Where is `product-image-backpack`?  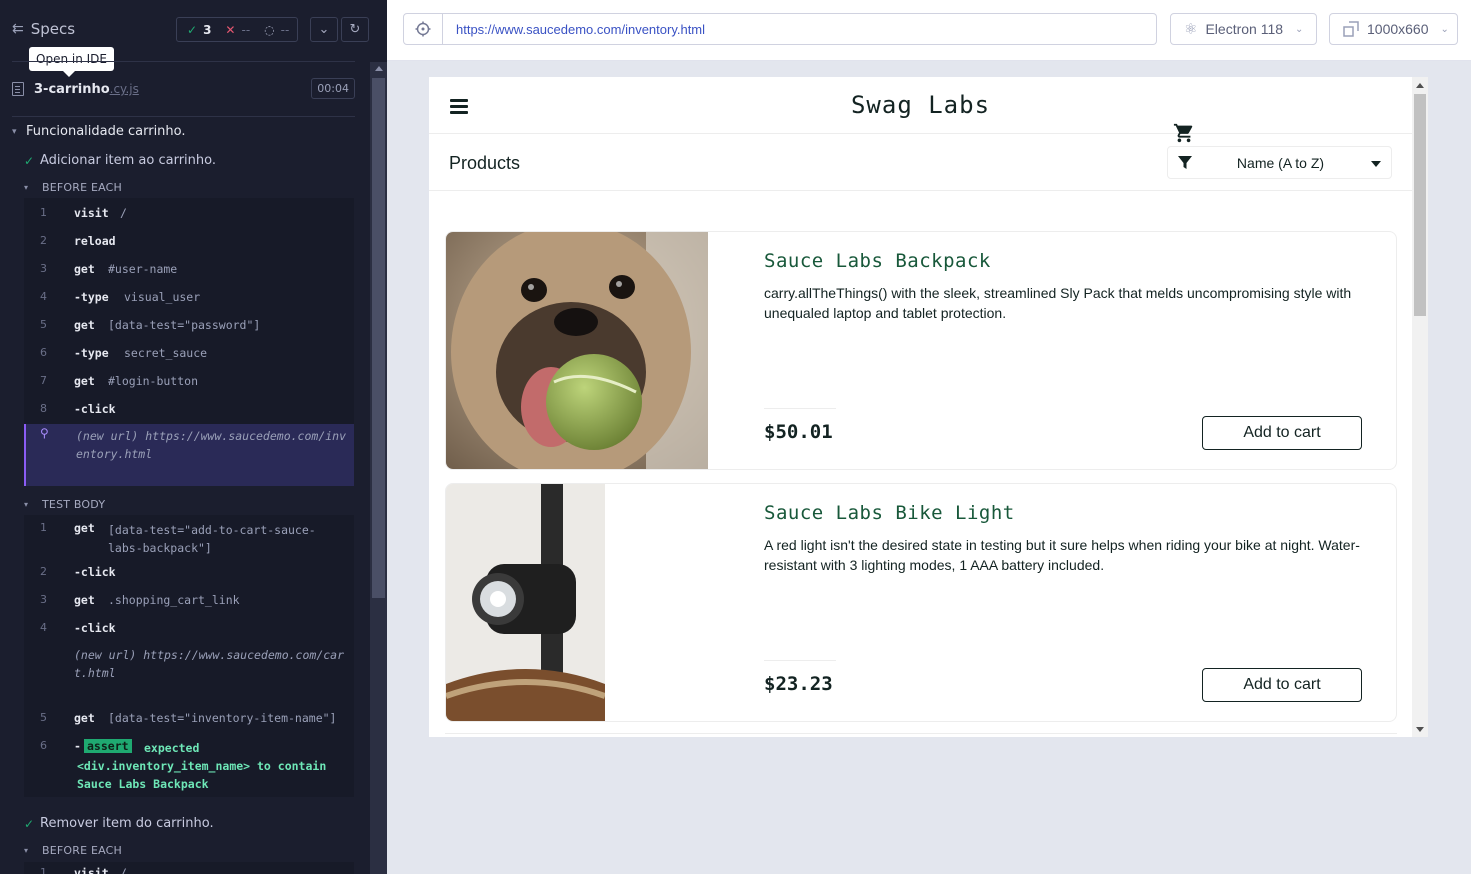
product-image-backpack is located at coordinates (577, 350).